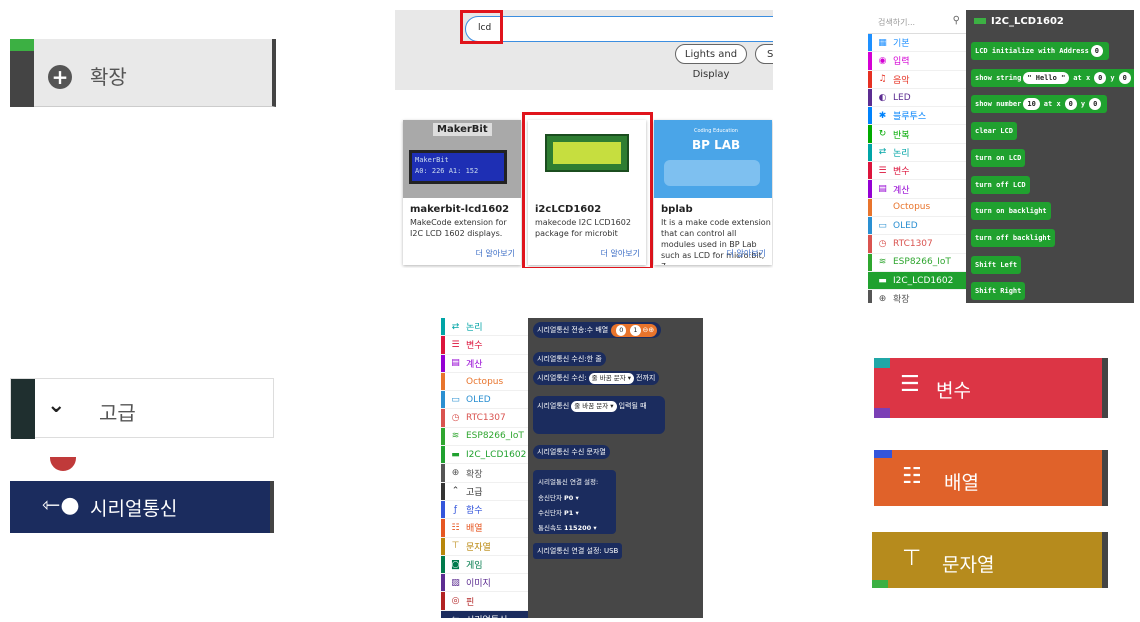 The width and height of the screenshot is (1140, 622). I want to click on toolbox-item-label: 계산, so click(901, 190).